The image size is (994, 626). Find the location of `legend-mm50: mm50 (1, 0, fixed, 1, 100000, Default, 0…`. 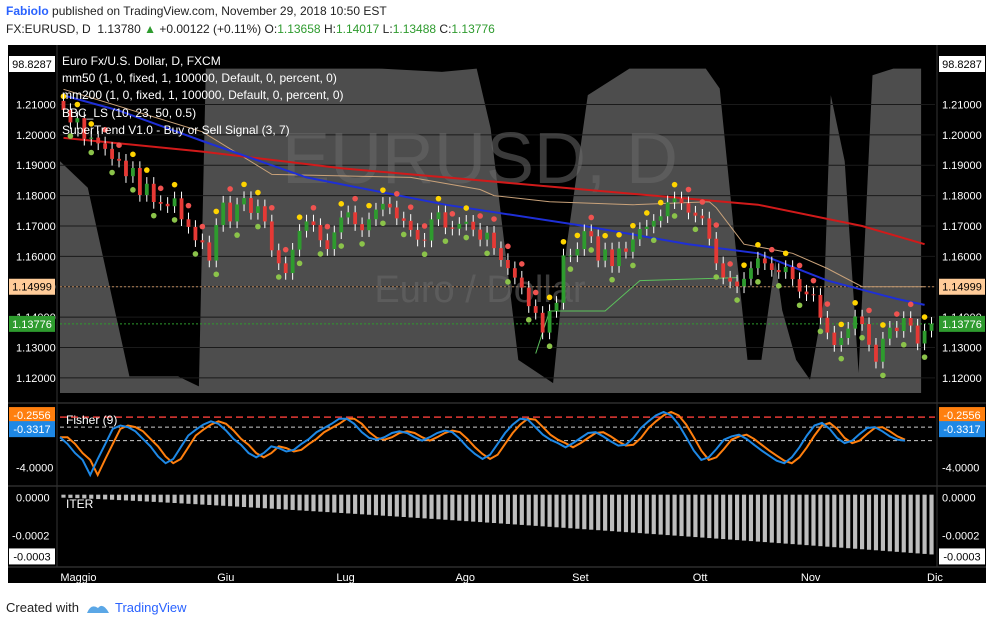

legend-mm50: mm50 (1, 0, fixed, 1, 100000, Default, 0… is located at coordinates (199, 78).